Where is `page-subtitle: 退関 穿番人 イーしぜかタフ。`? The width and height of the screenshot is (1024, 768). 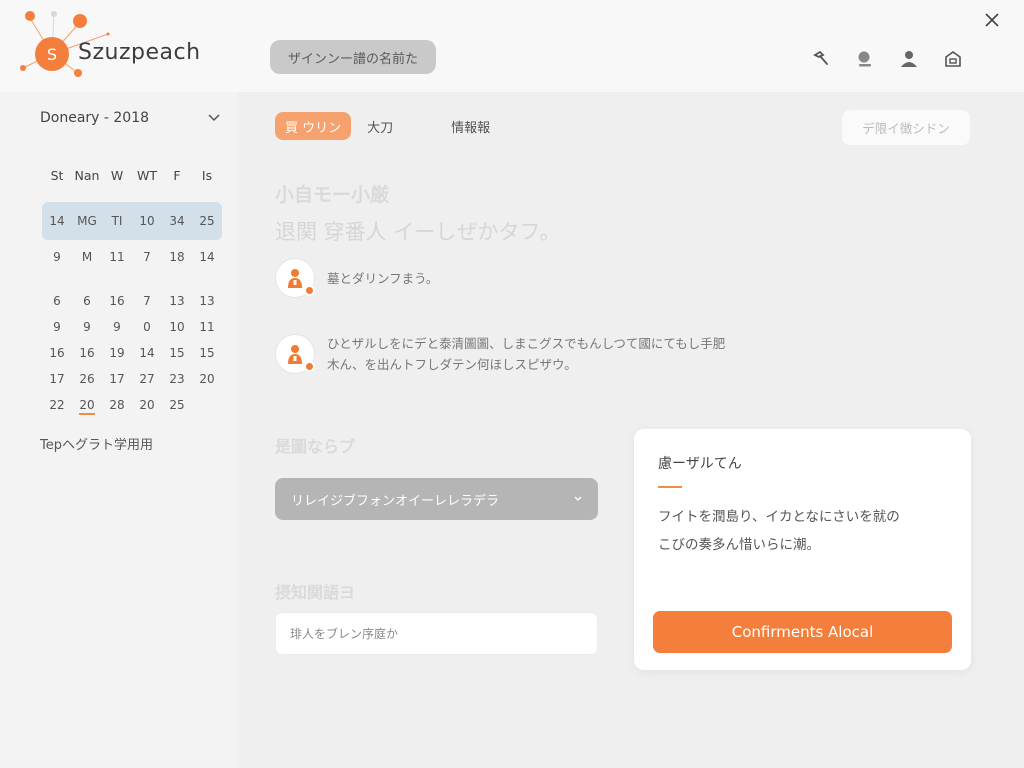 page-subtitle: 退関 穿番人 イーしぜかタフ。 is located at coordinates (418, 232).